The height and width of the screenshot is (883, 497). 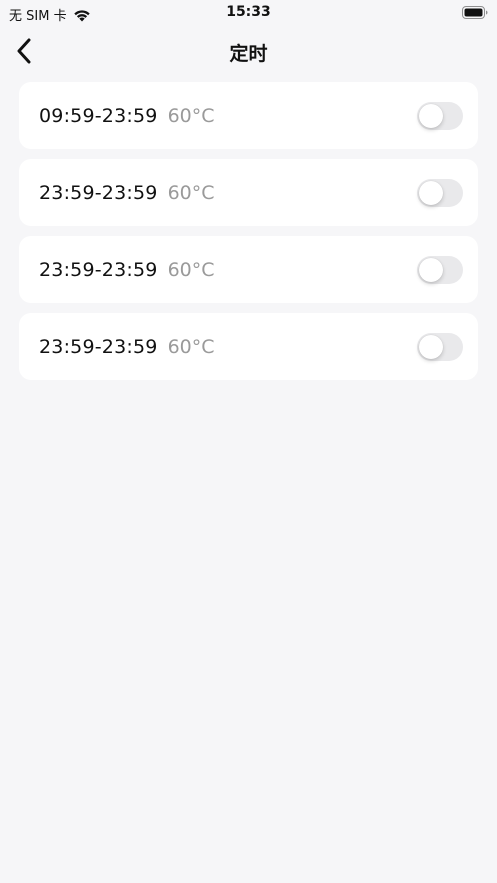 What do you see at coordinates (248, 115) in the screenshot?
I see `schedule-card: 09:59-23:59 60°C` at bounding box center [248, 115].